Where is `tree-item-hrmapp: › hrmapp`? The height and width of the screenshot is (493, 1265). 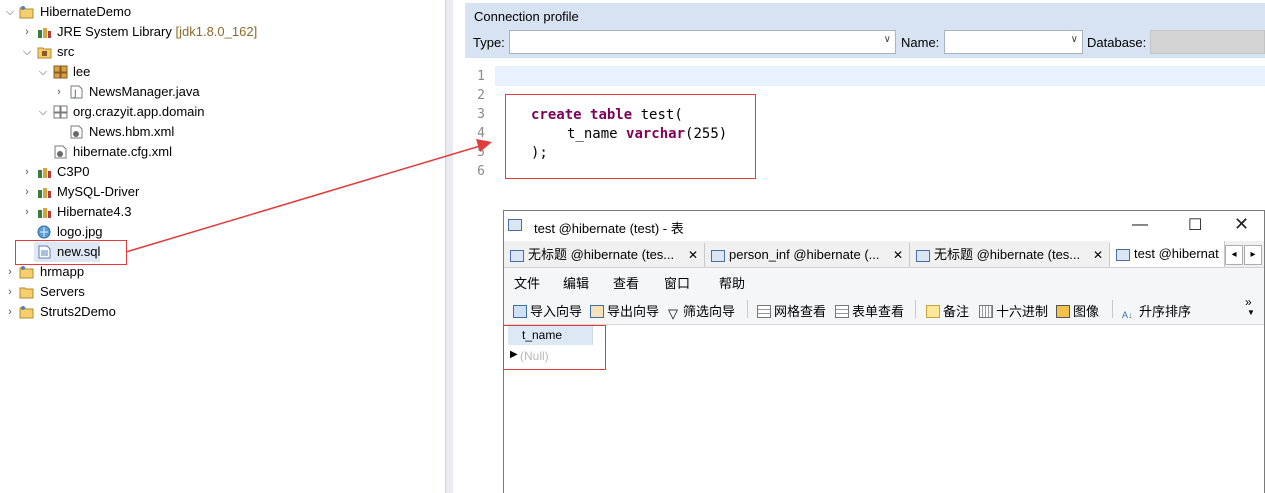
tree-item-hrmapp: › hrmapp is located at coordinates (220, 272).